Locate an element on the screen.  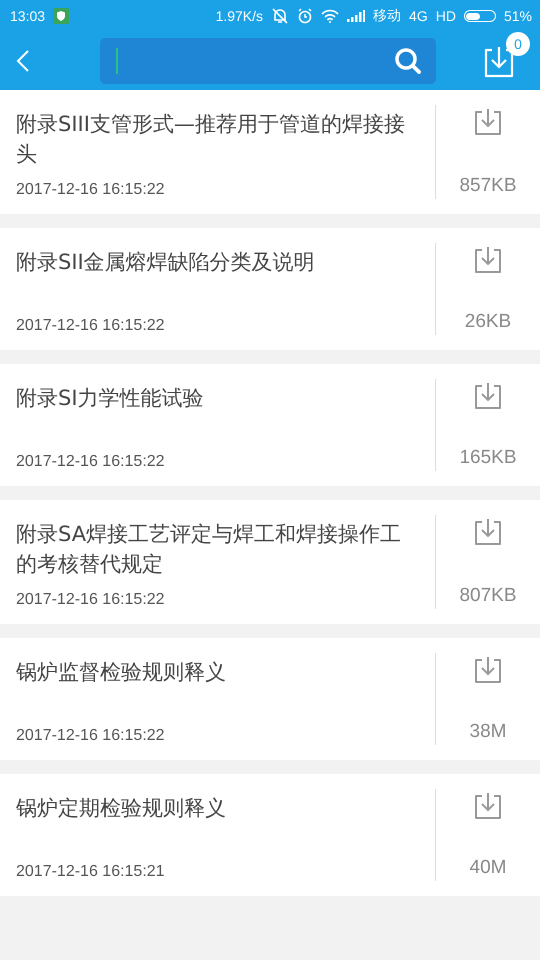
file-title: 附录SIII支管形式—推荐用于管道的焊接接头 is located at coordinates (211, 139).